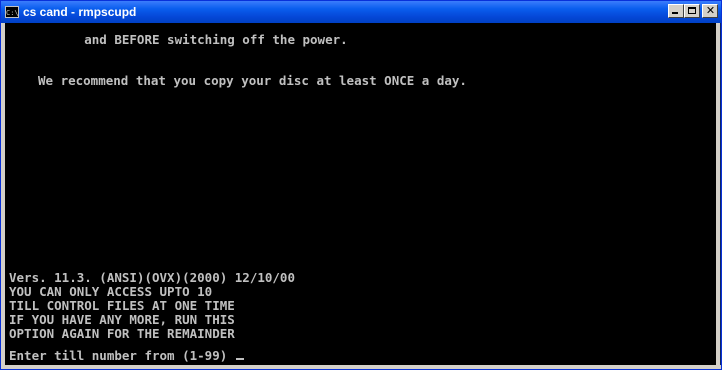 This screenshot has width=722, height=370. I want to click on minimize-icon, so click(675, 13).